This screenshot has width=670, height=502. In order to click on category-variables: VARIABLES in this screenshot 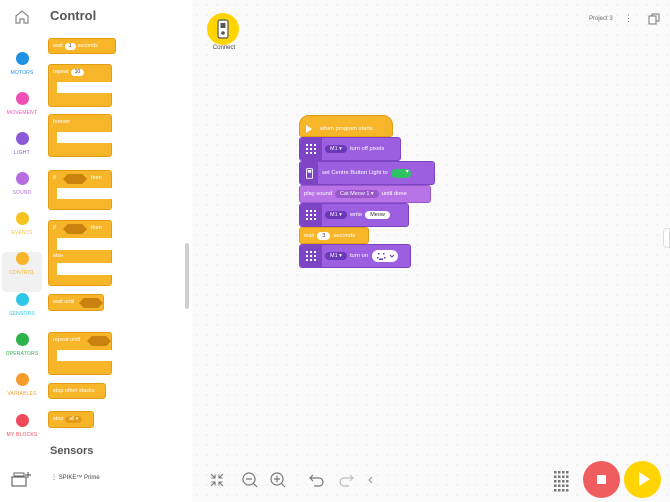, I will do `click(22, 393)`.